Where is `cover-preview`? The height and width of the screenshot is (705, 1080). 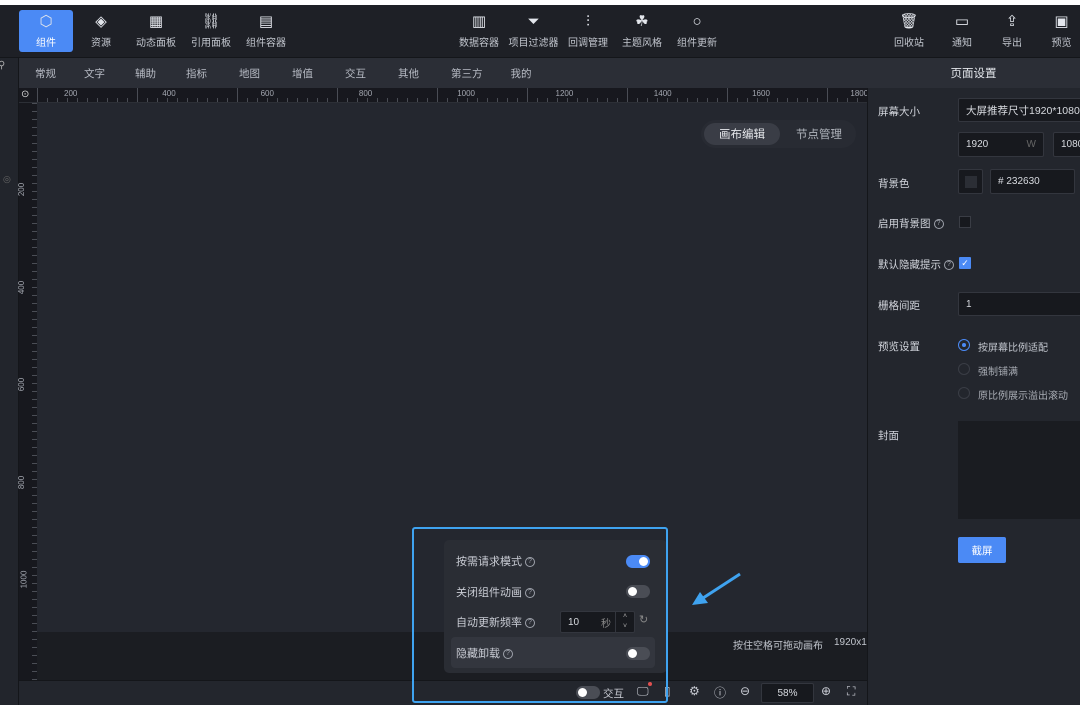
cover-preview is located at coordinates (1019, 470).